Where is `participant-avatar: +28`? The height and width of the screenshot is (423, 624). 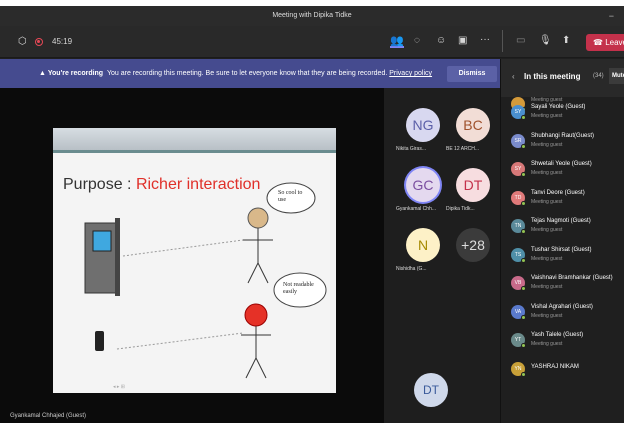 participant-avatar: +28 is located at coordinates (473, 245).